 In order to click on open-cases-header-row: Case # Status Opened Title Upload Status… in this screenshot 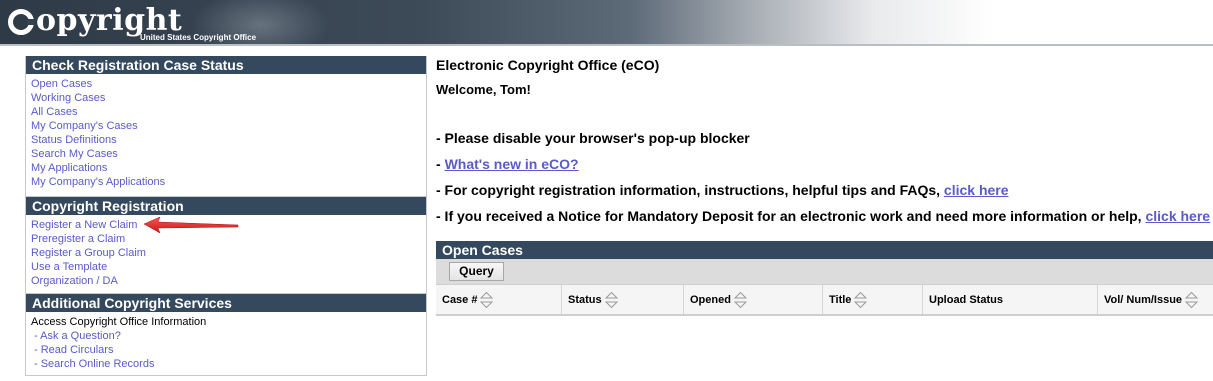, I will do `click(824, 300)`.